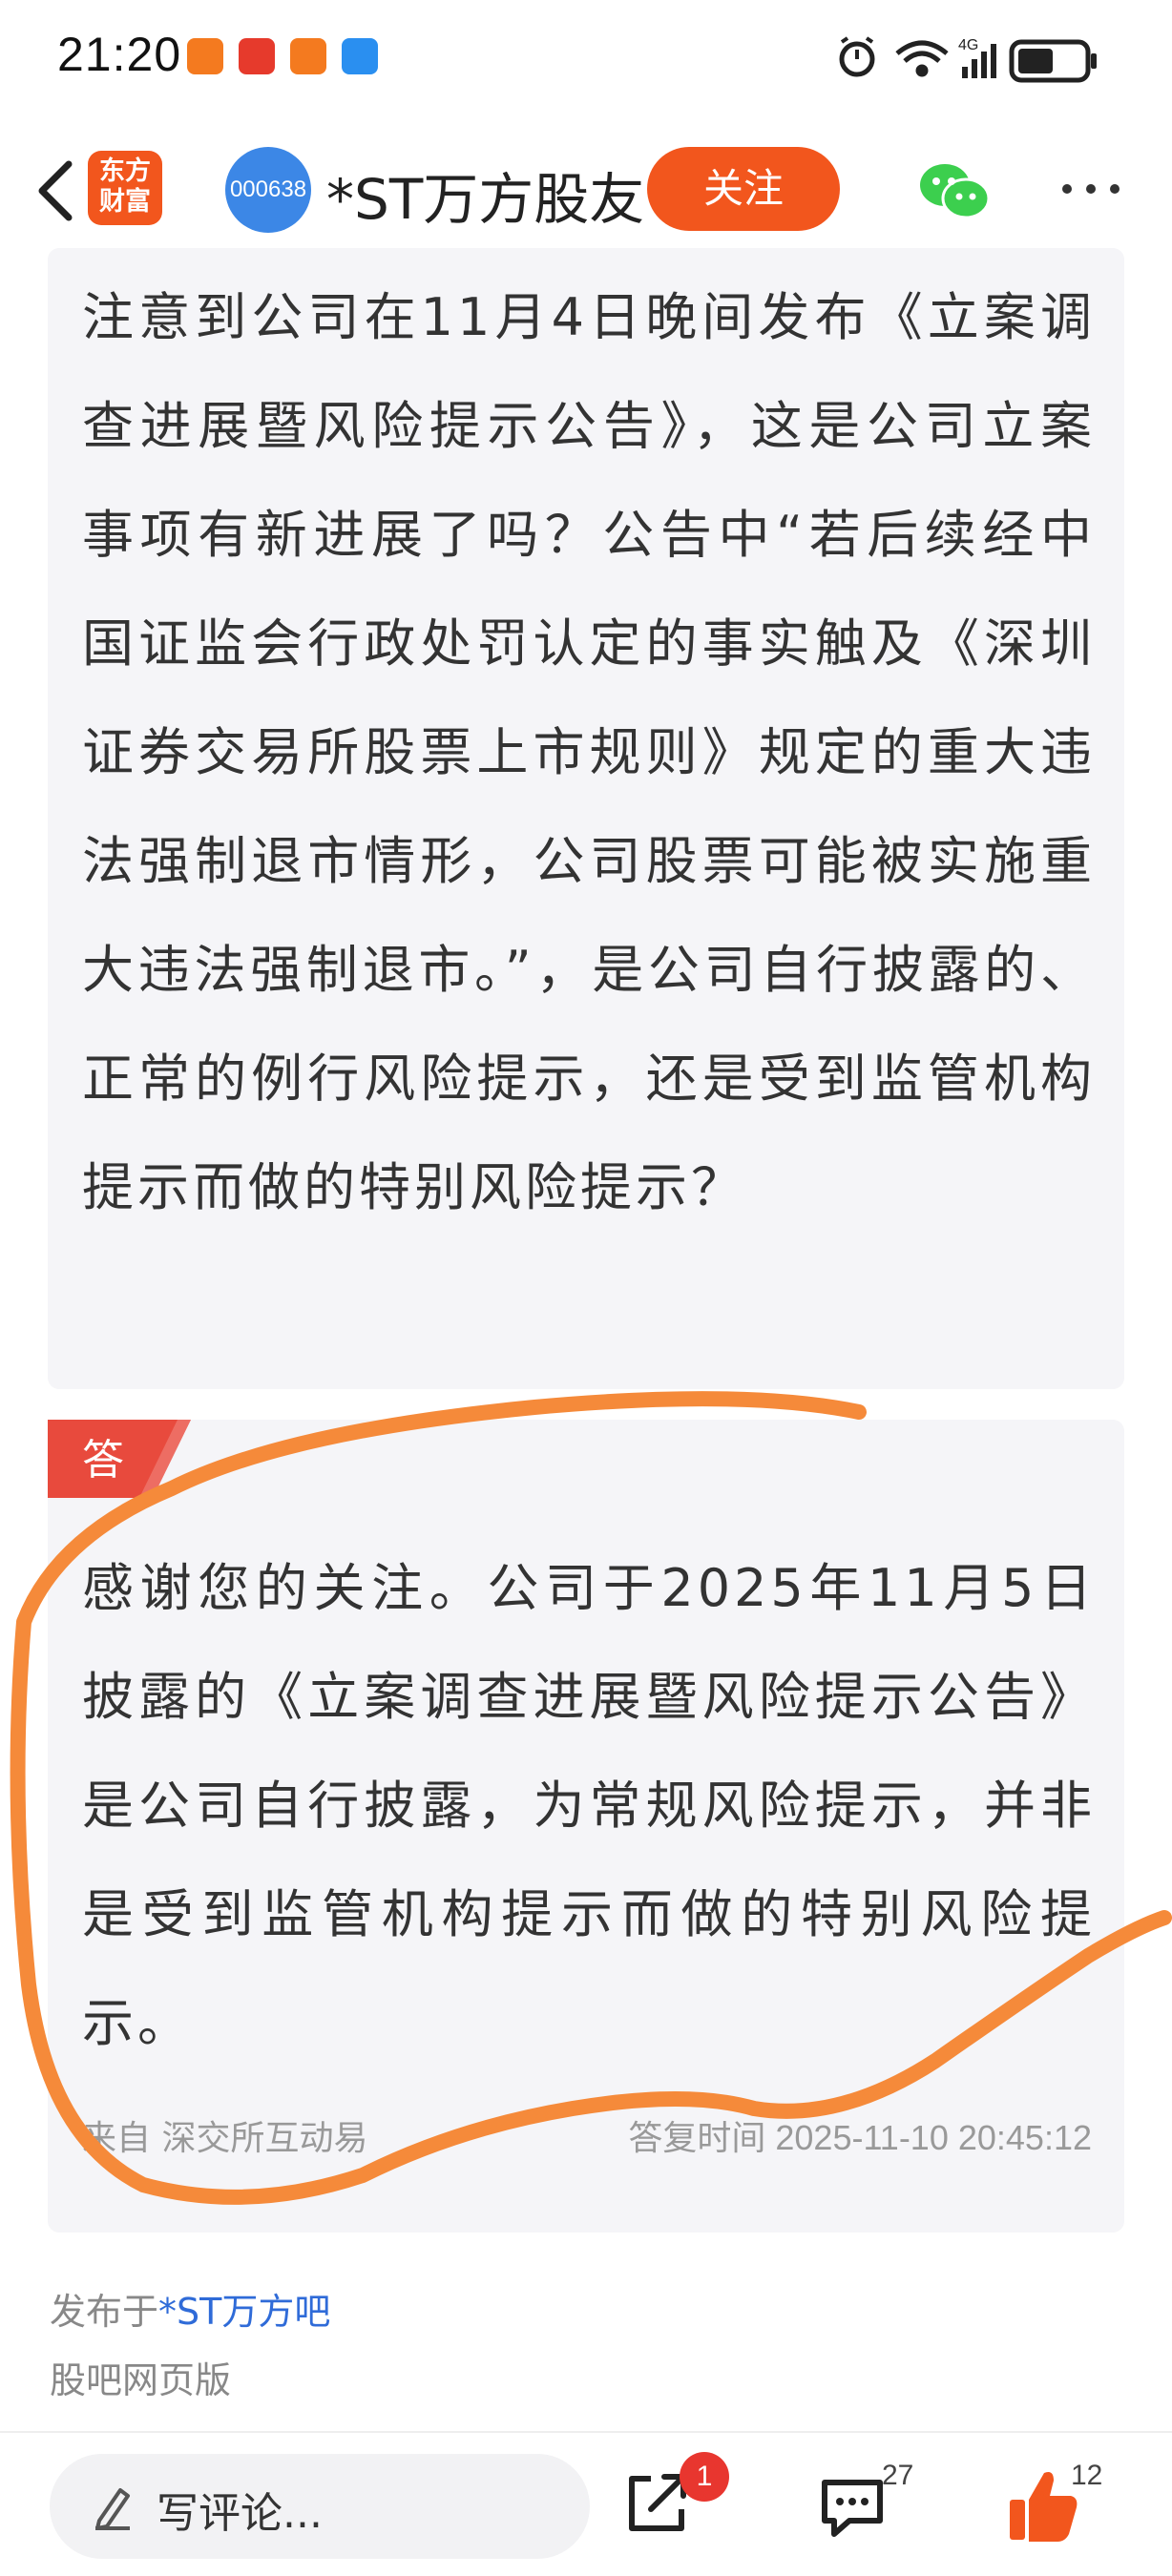 Image resolution: width=1172 pixels, height=2576 pixels. Describe the element at coordinates (857, 56) in the screenshot. I see `alarm-icon` at that location.